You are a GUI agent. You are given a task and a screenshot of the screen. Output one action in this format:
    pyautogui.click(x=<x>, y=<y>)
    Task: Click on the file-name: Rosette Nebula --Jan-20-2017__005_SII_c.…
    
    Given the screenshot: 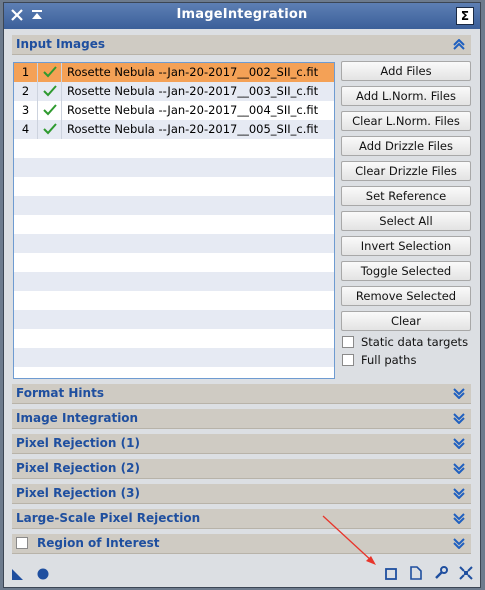 What is the action you would take?
    pyautogui.click(x=193, y=129)
    